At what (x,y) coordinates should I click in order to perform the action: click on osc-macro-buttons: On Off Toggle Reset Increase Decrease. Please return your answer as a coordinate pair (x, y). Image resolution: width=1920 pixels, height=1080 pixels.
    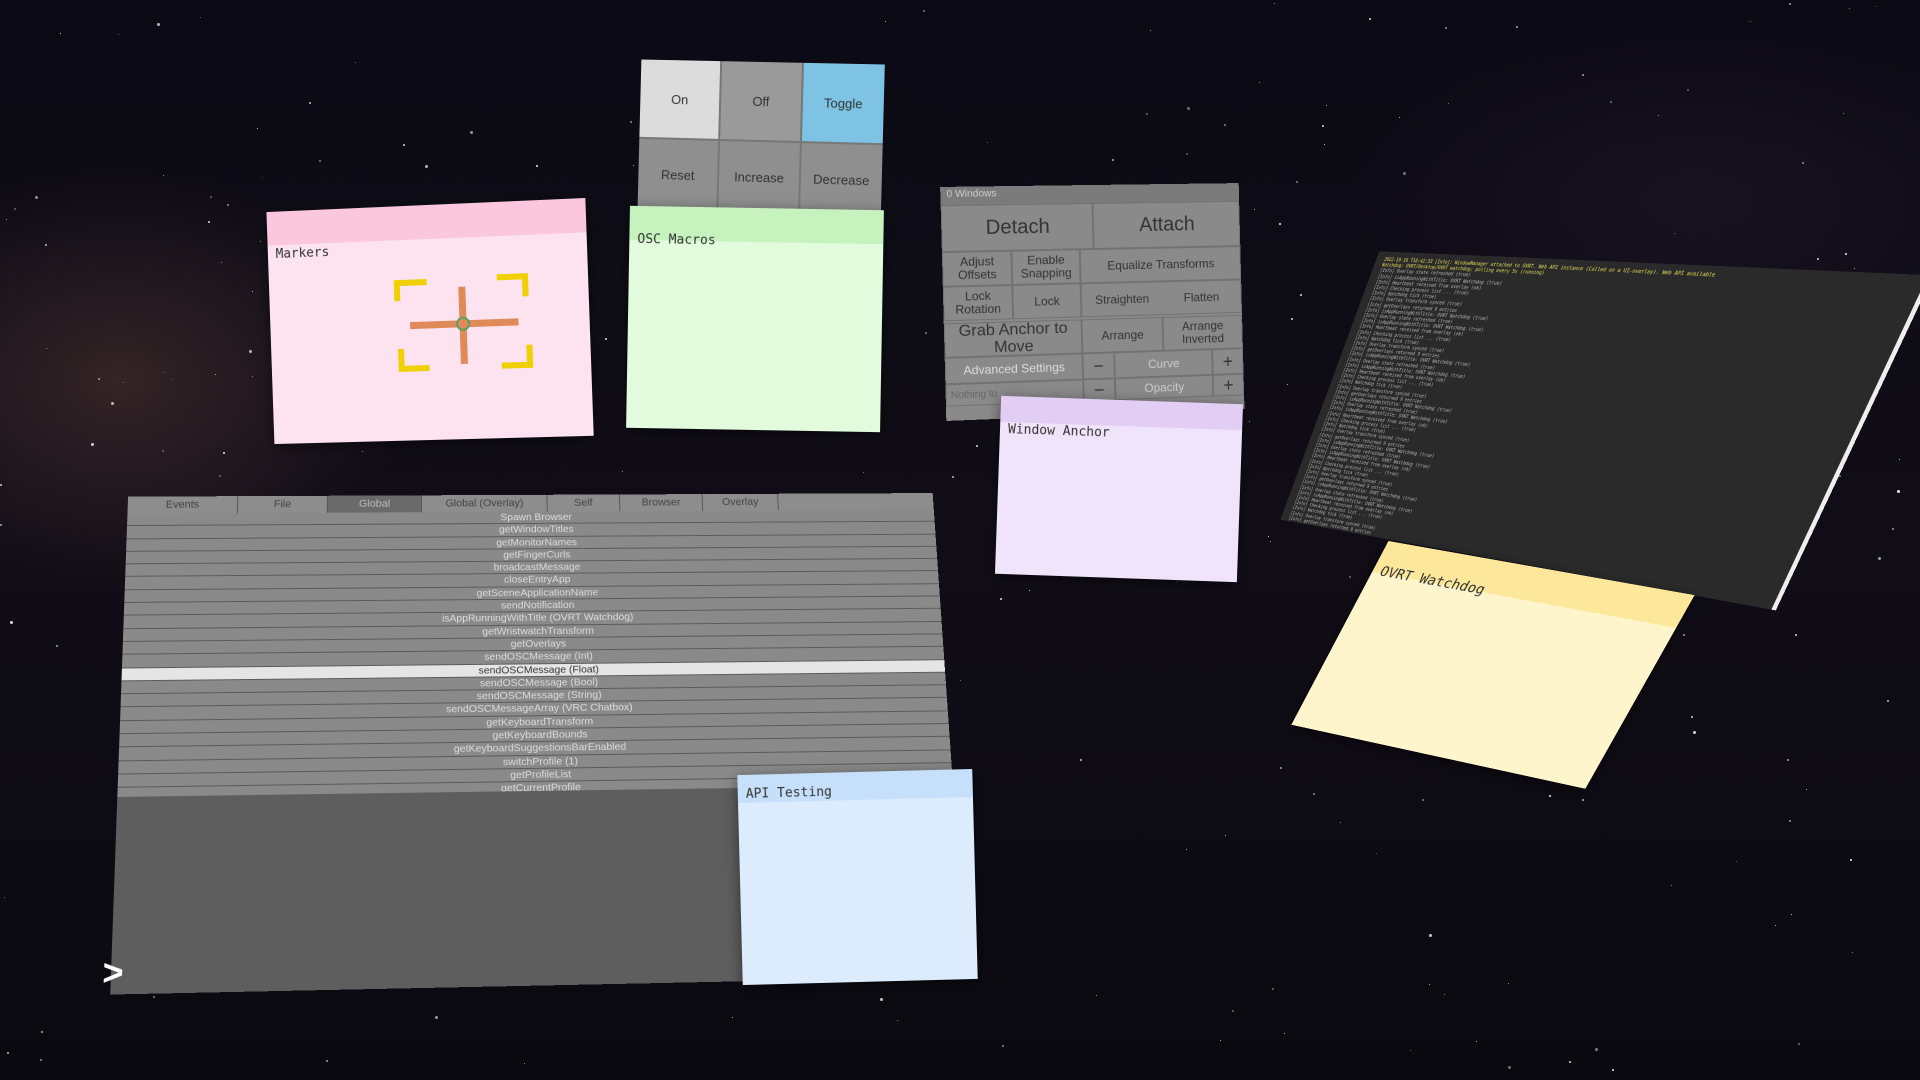
    Looking at the image, I should click on (761, 137).